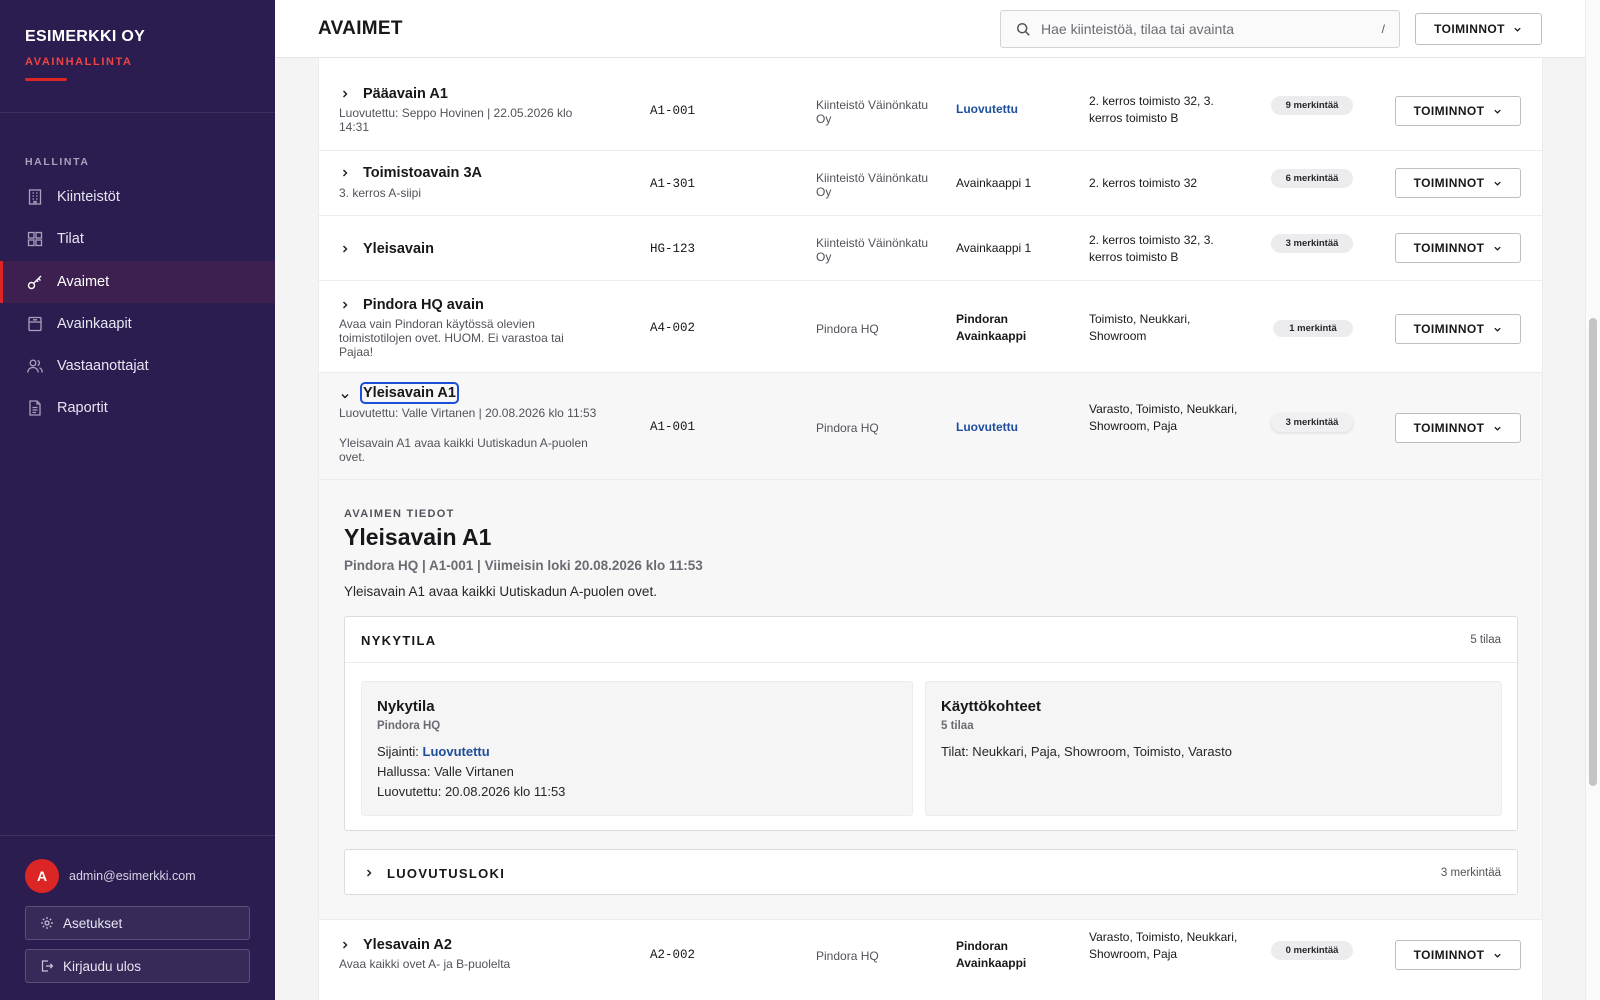 This screenshot has width=1600, height=1000. I want to click on key-code: A1-301, so click(673, 184).